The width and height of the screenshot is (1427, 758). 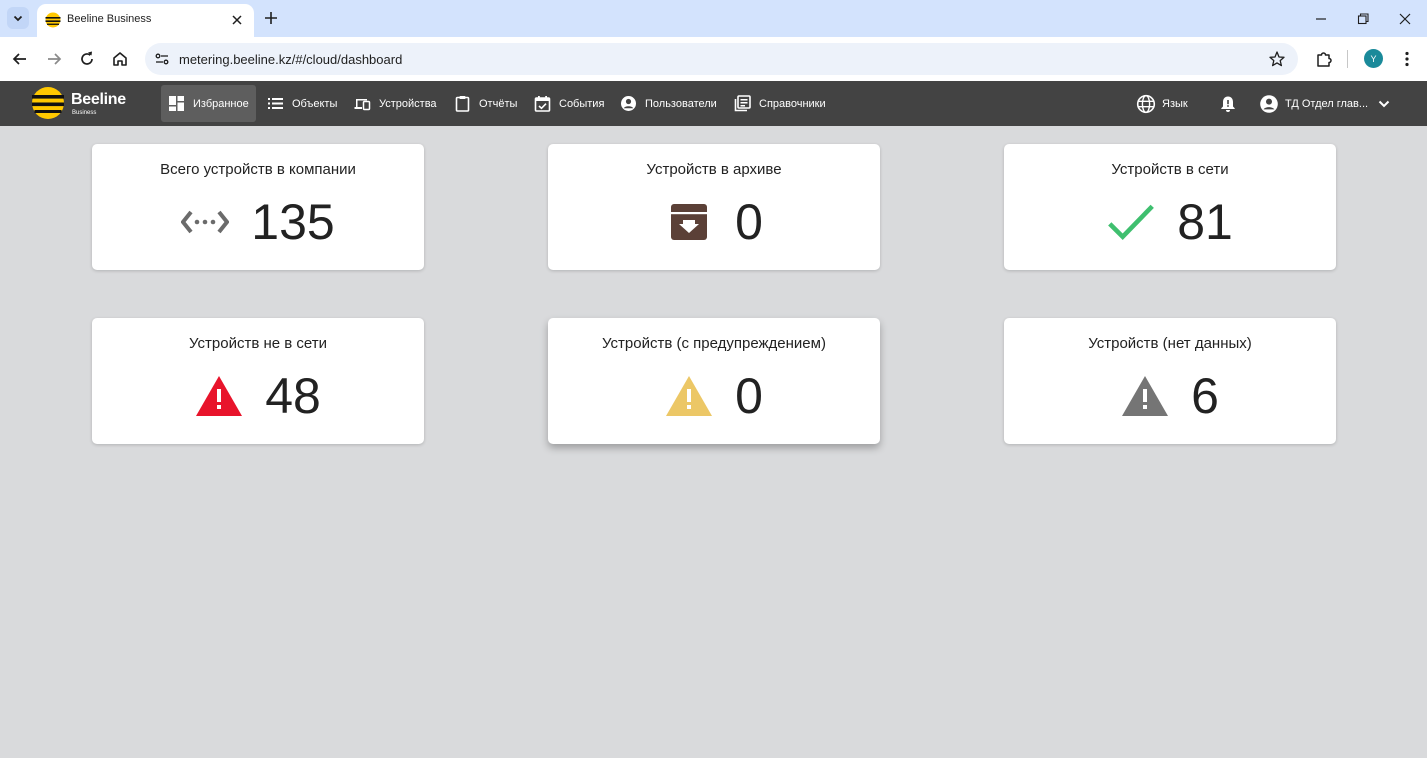 I want to click on tab-title: Beeline Business, so click(x=109, y=19).